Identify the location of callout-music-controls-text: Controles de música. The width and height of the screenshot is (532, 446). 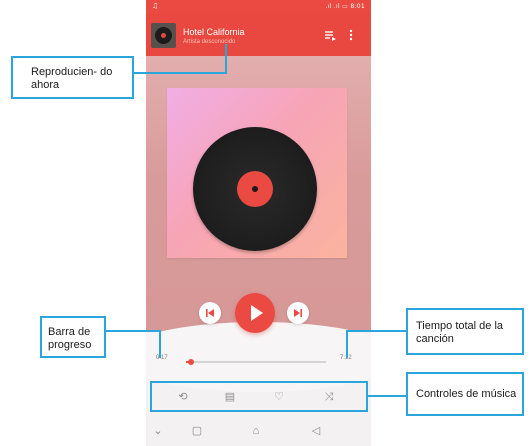
(466, 394).